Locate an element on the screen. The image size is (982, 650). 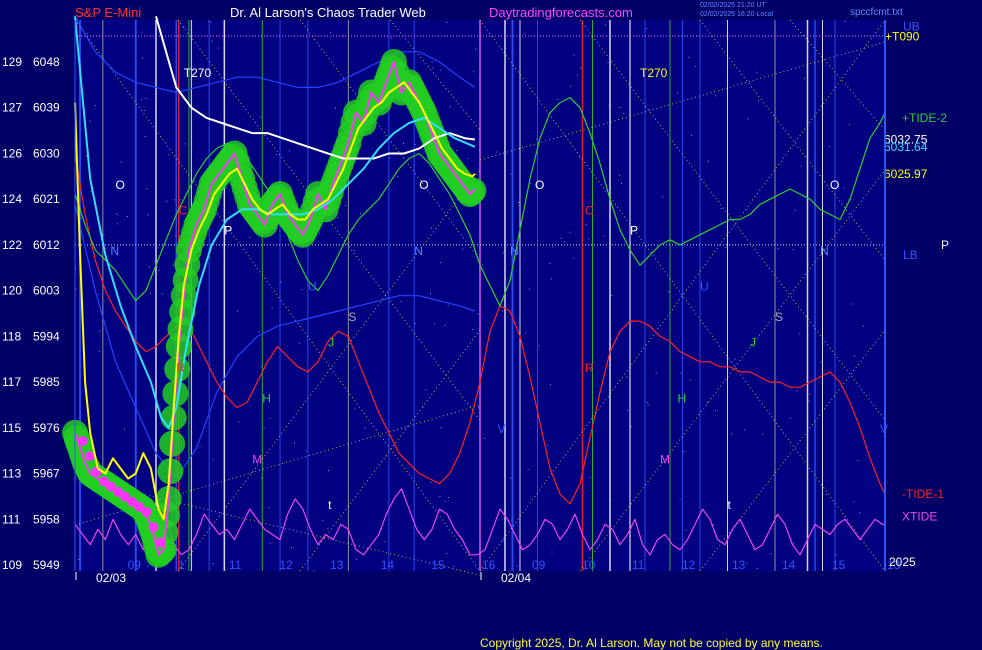
y-tick-label-right: 5958 is located at coordinates (46, 519).